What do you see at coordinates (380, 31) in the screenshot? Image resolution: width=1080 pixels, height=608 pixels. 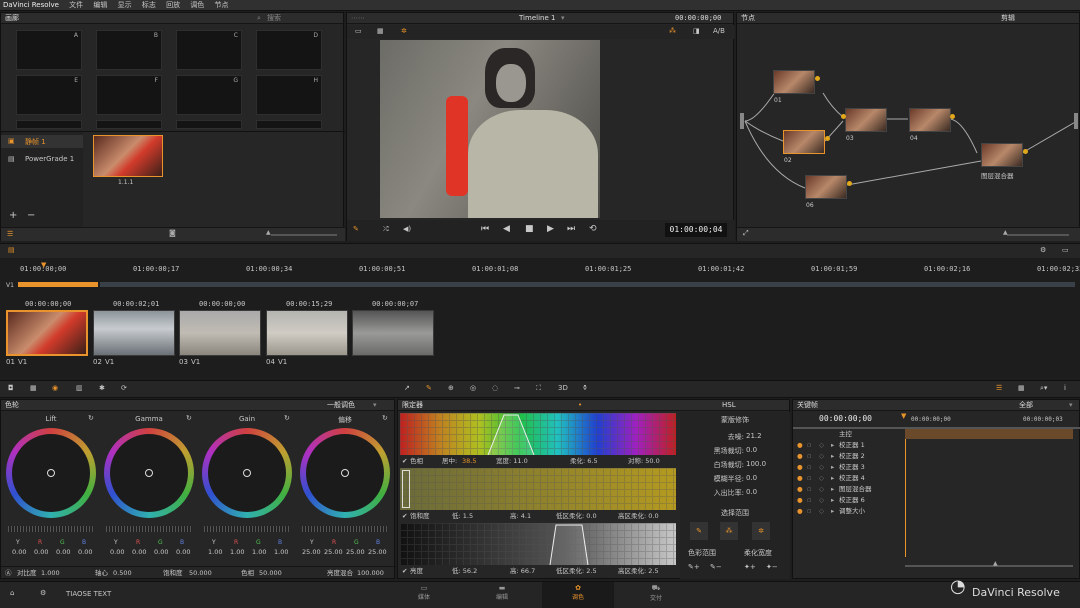 I see `grid-view-icon: ▦` at bounding box center [380, 31].